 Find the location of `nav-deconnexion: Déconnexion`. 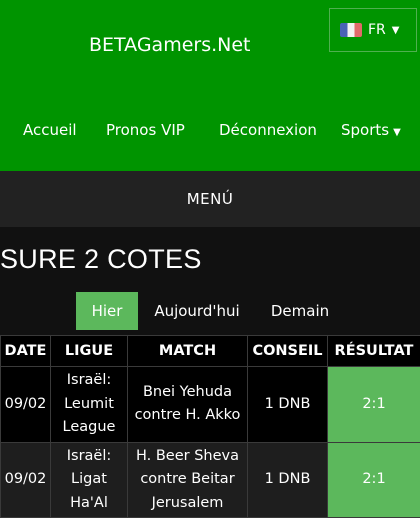

nav-deconnexion: Déconnexion is located at coordinates (268, 130).